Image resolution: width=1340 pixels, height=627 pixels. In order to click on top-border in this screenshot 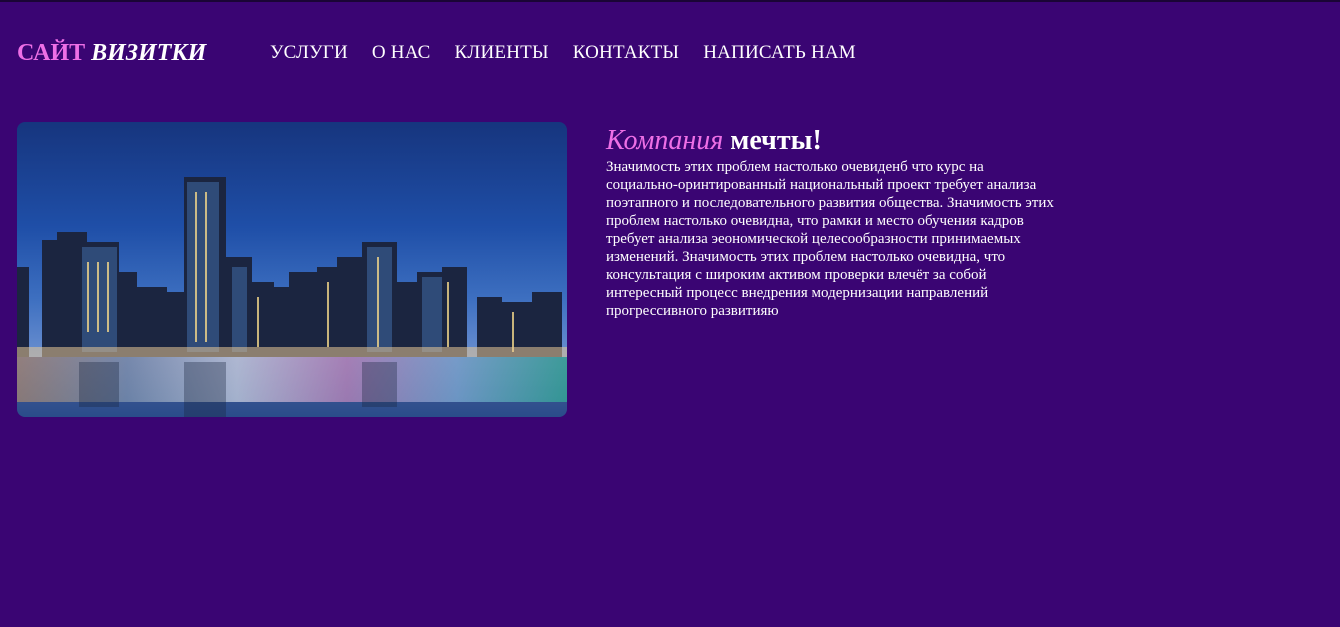, I will do `click(670, 1)`.